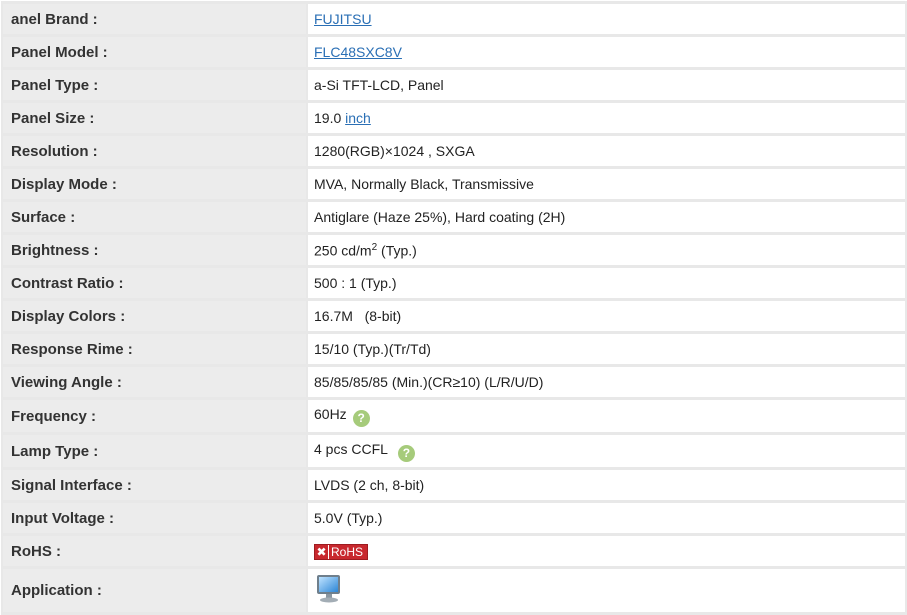 The image size is (907, 615). I want to click on cross-icon: ✖, so click(322, 551).